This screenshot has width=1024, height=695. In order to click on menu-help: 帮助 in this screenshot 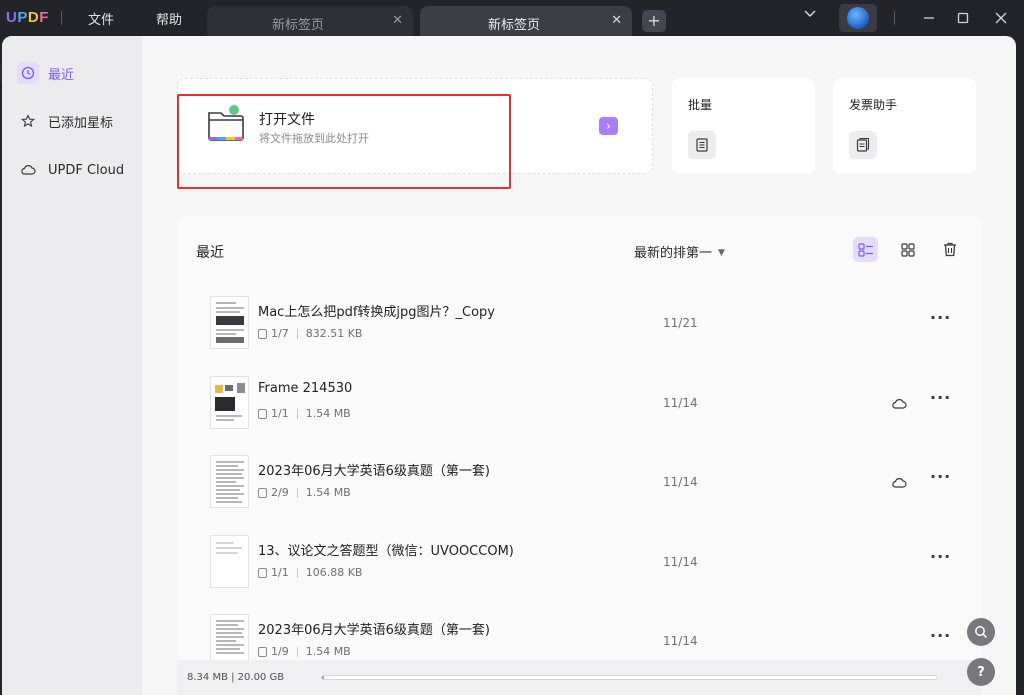, I will do `click(169, 18)`.